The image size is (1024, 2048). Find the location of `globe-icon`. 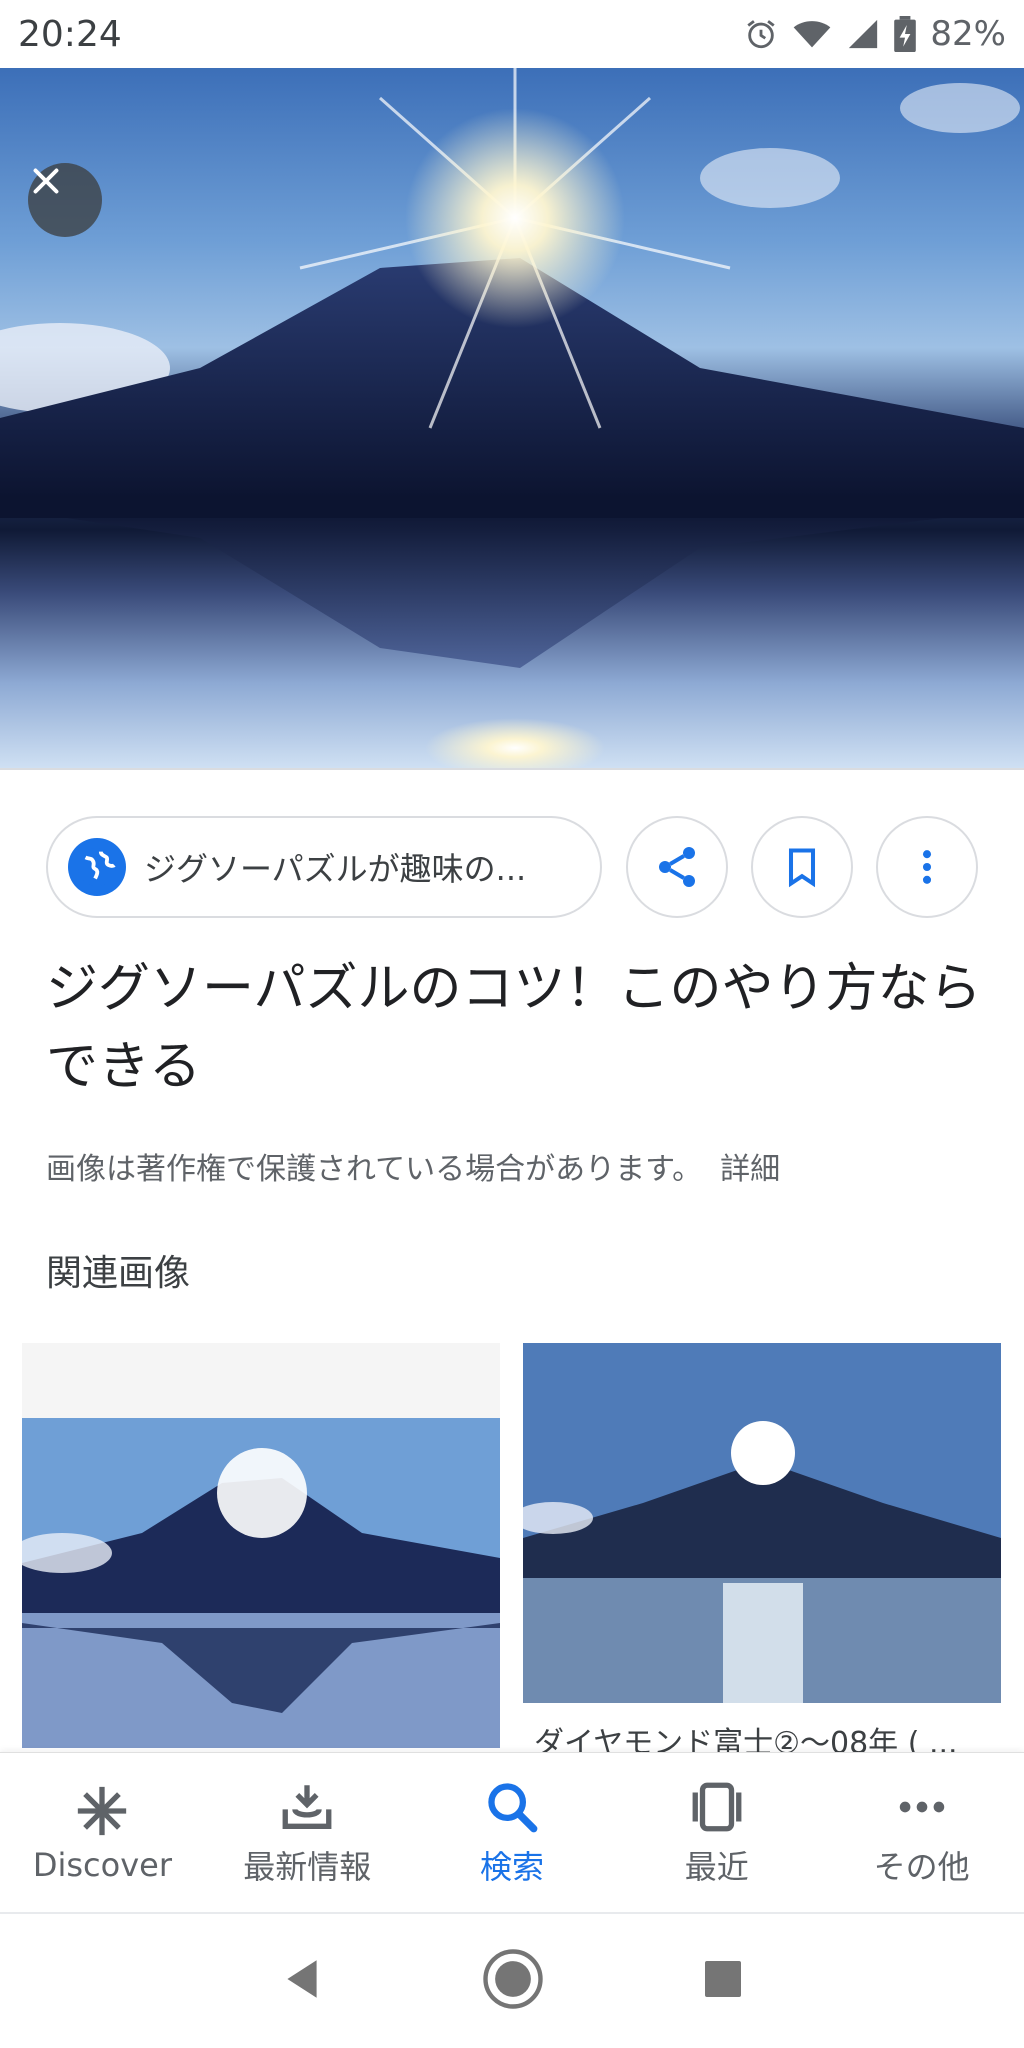

globe-icon is located at coordinates (97, 867).